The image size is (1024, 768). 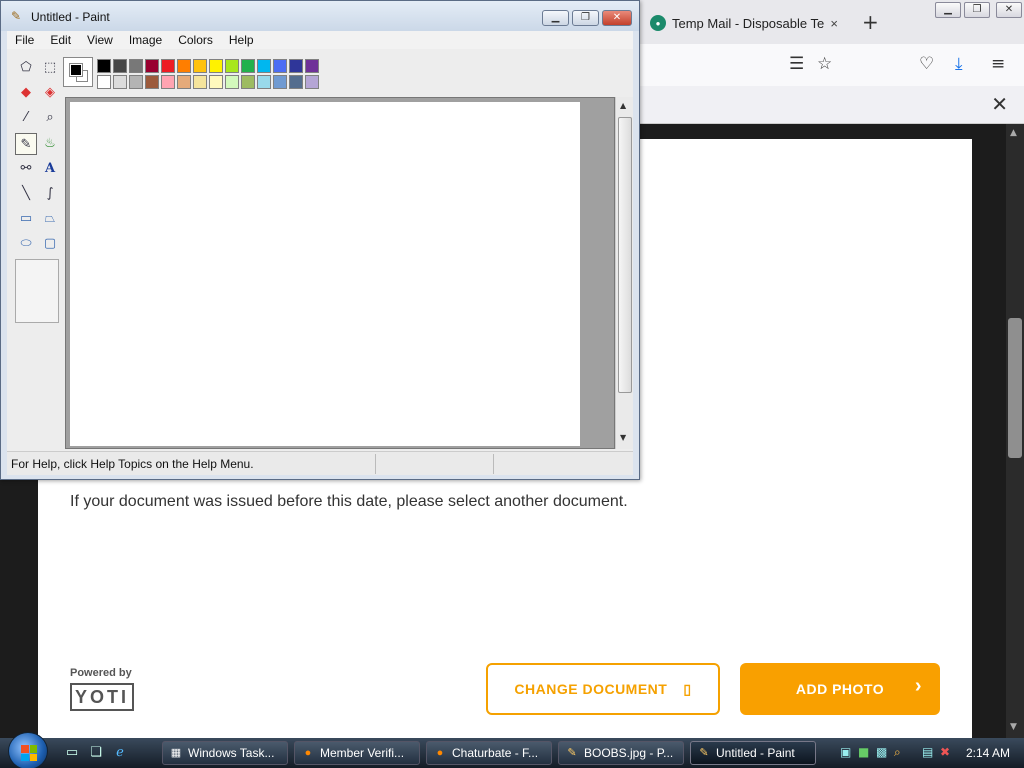 What do you see at coordinates (796, 64) in the screenshot?
I see `reader-view-icon: ☰` at bounding box center [796, 64].